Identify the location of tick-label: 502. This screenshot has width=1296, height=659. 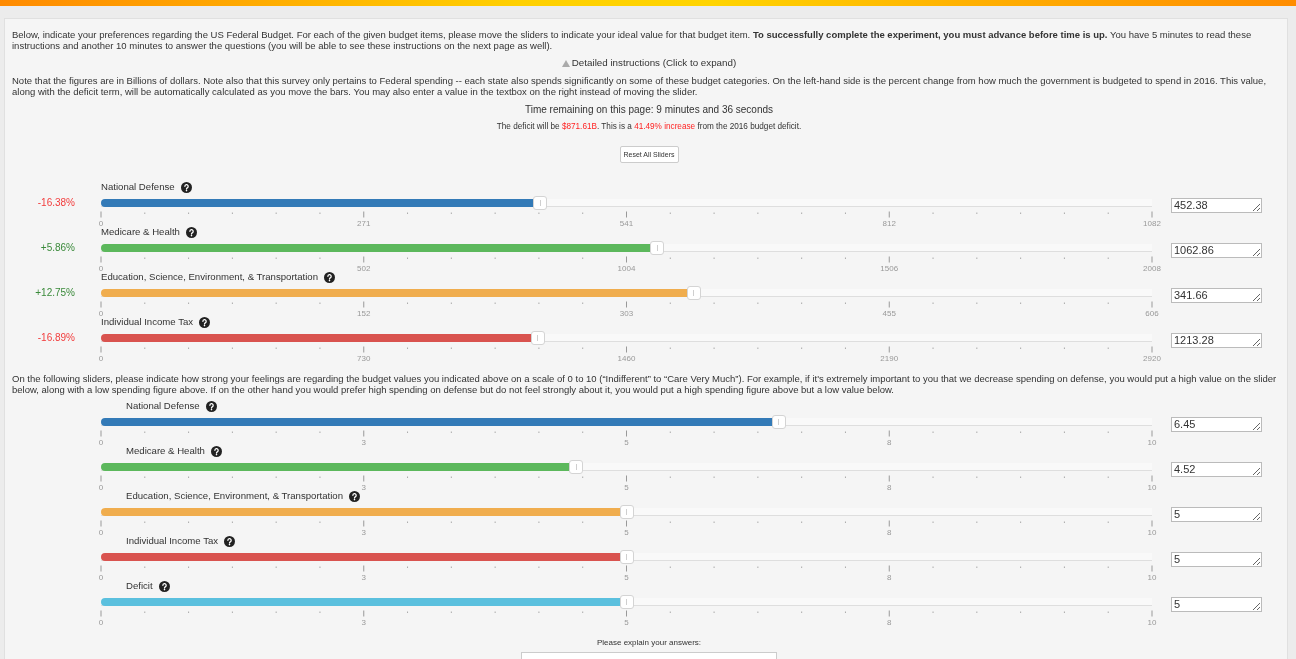
(364, 268).